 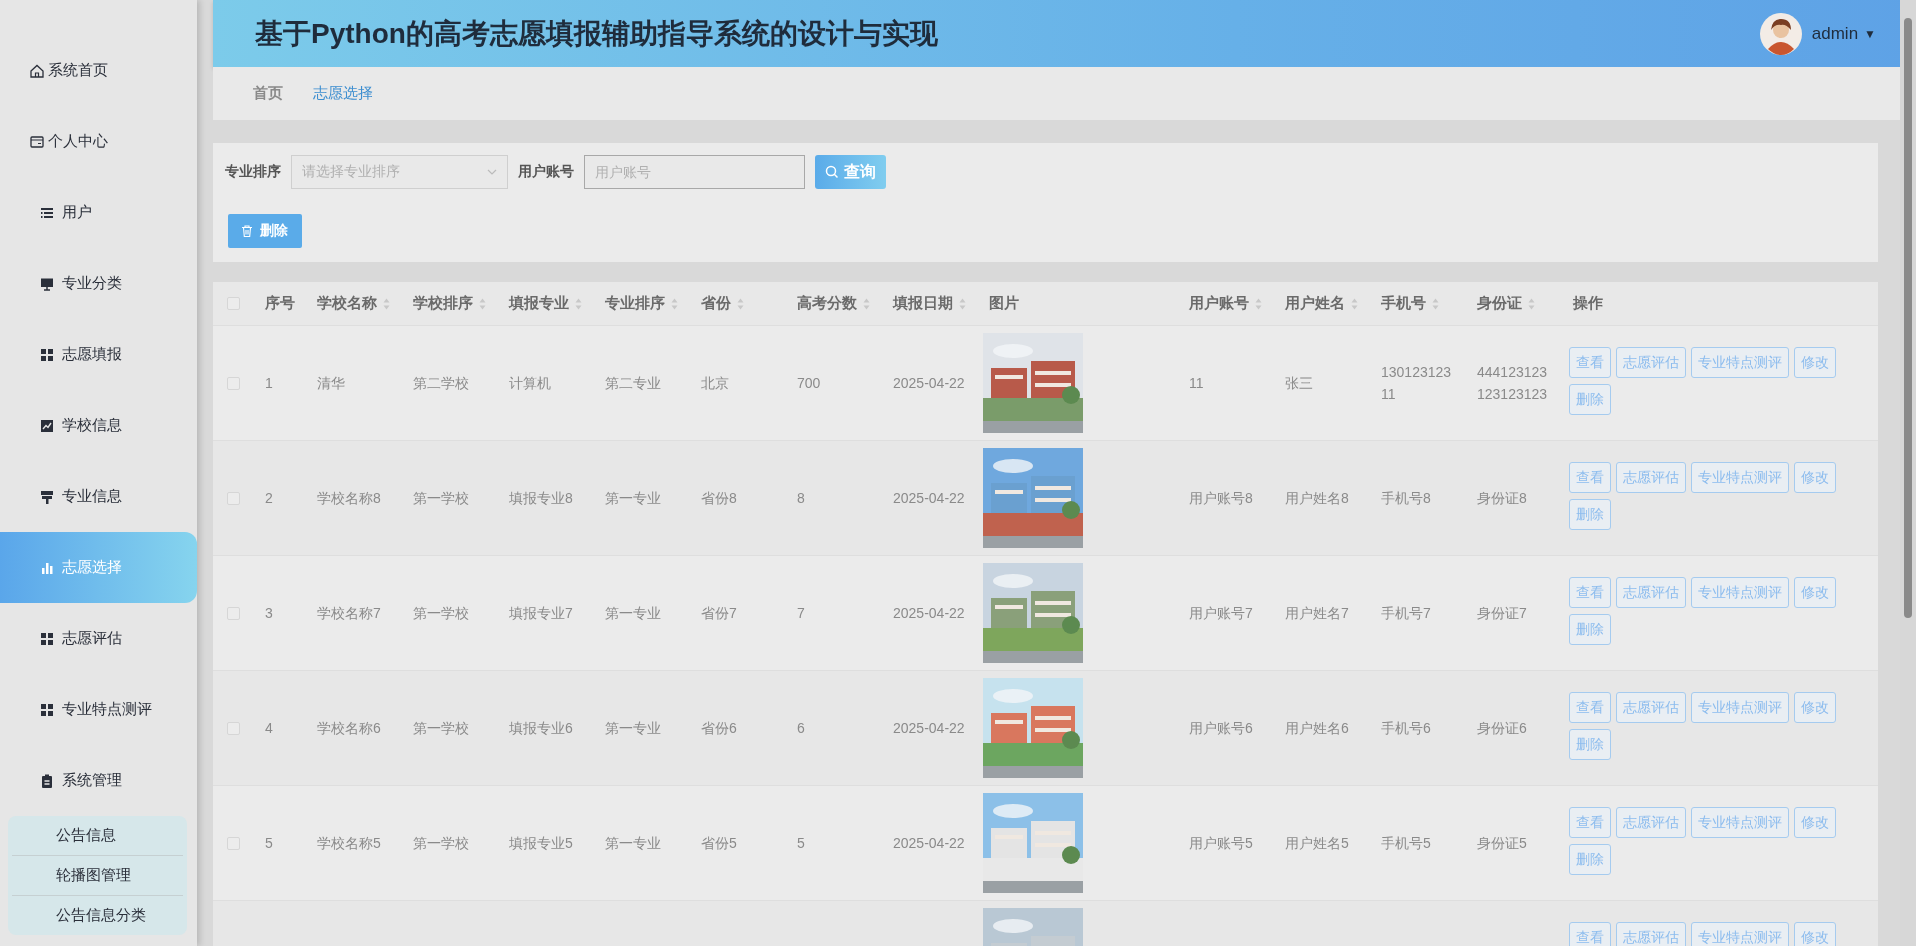 What do you see at coordinates (1502, 843) in the screenshot?
I see `table-cell-text: 身份证5` at bounding box center [1502, 843].